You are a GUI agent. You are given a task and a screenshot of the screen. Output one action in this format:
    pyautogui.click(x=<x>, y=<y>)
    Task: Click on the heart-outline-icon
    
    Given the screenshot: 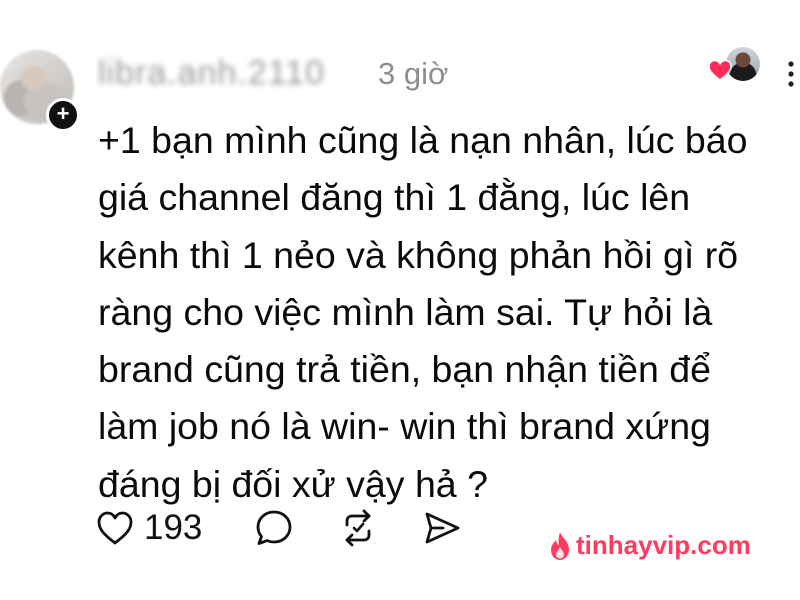 What is the action you would take?
    pyautogui.click(x=115, y=528)
    